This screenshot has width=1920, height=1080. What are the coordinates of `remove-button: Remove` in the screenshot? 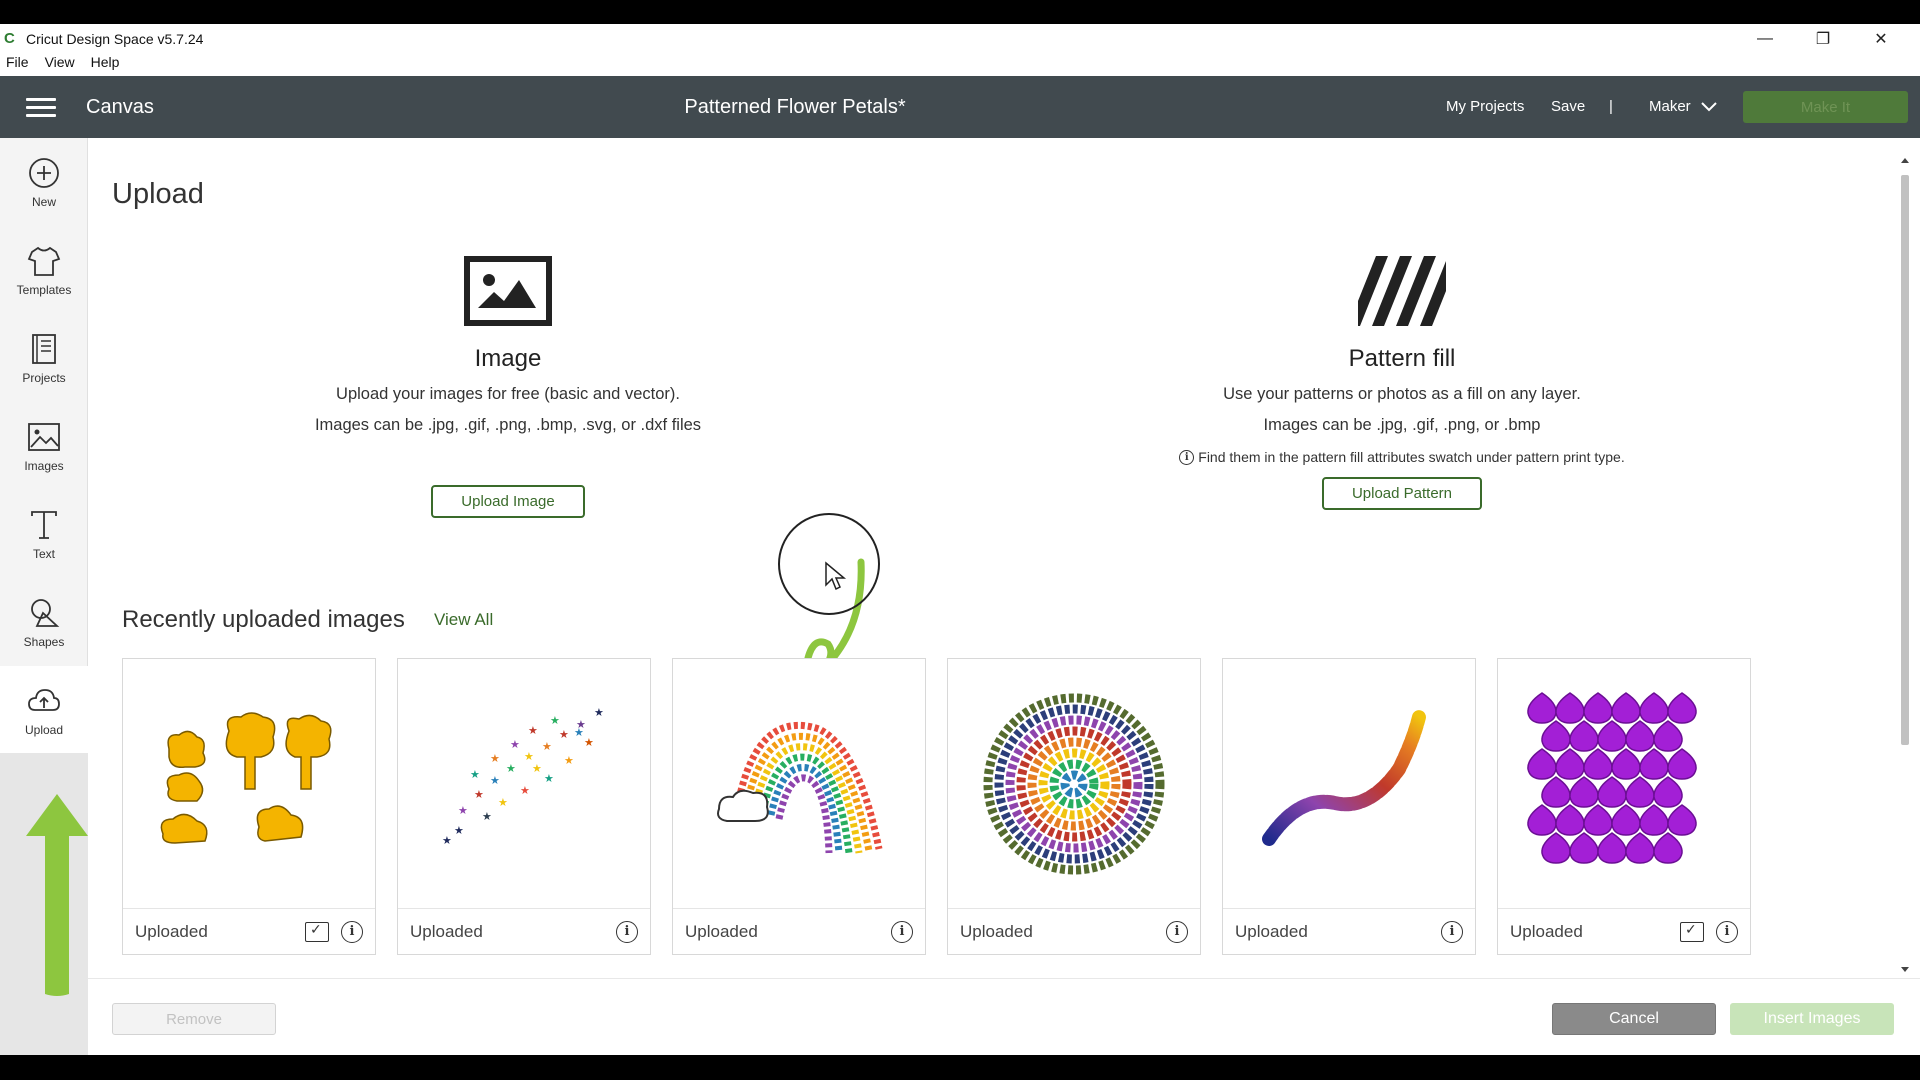 It's located at (194, 1019).